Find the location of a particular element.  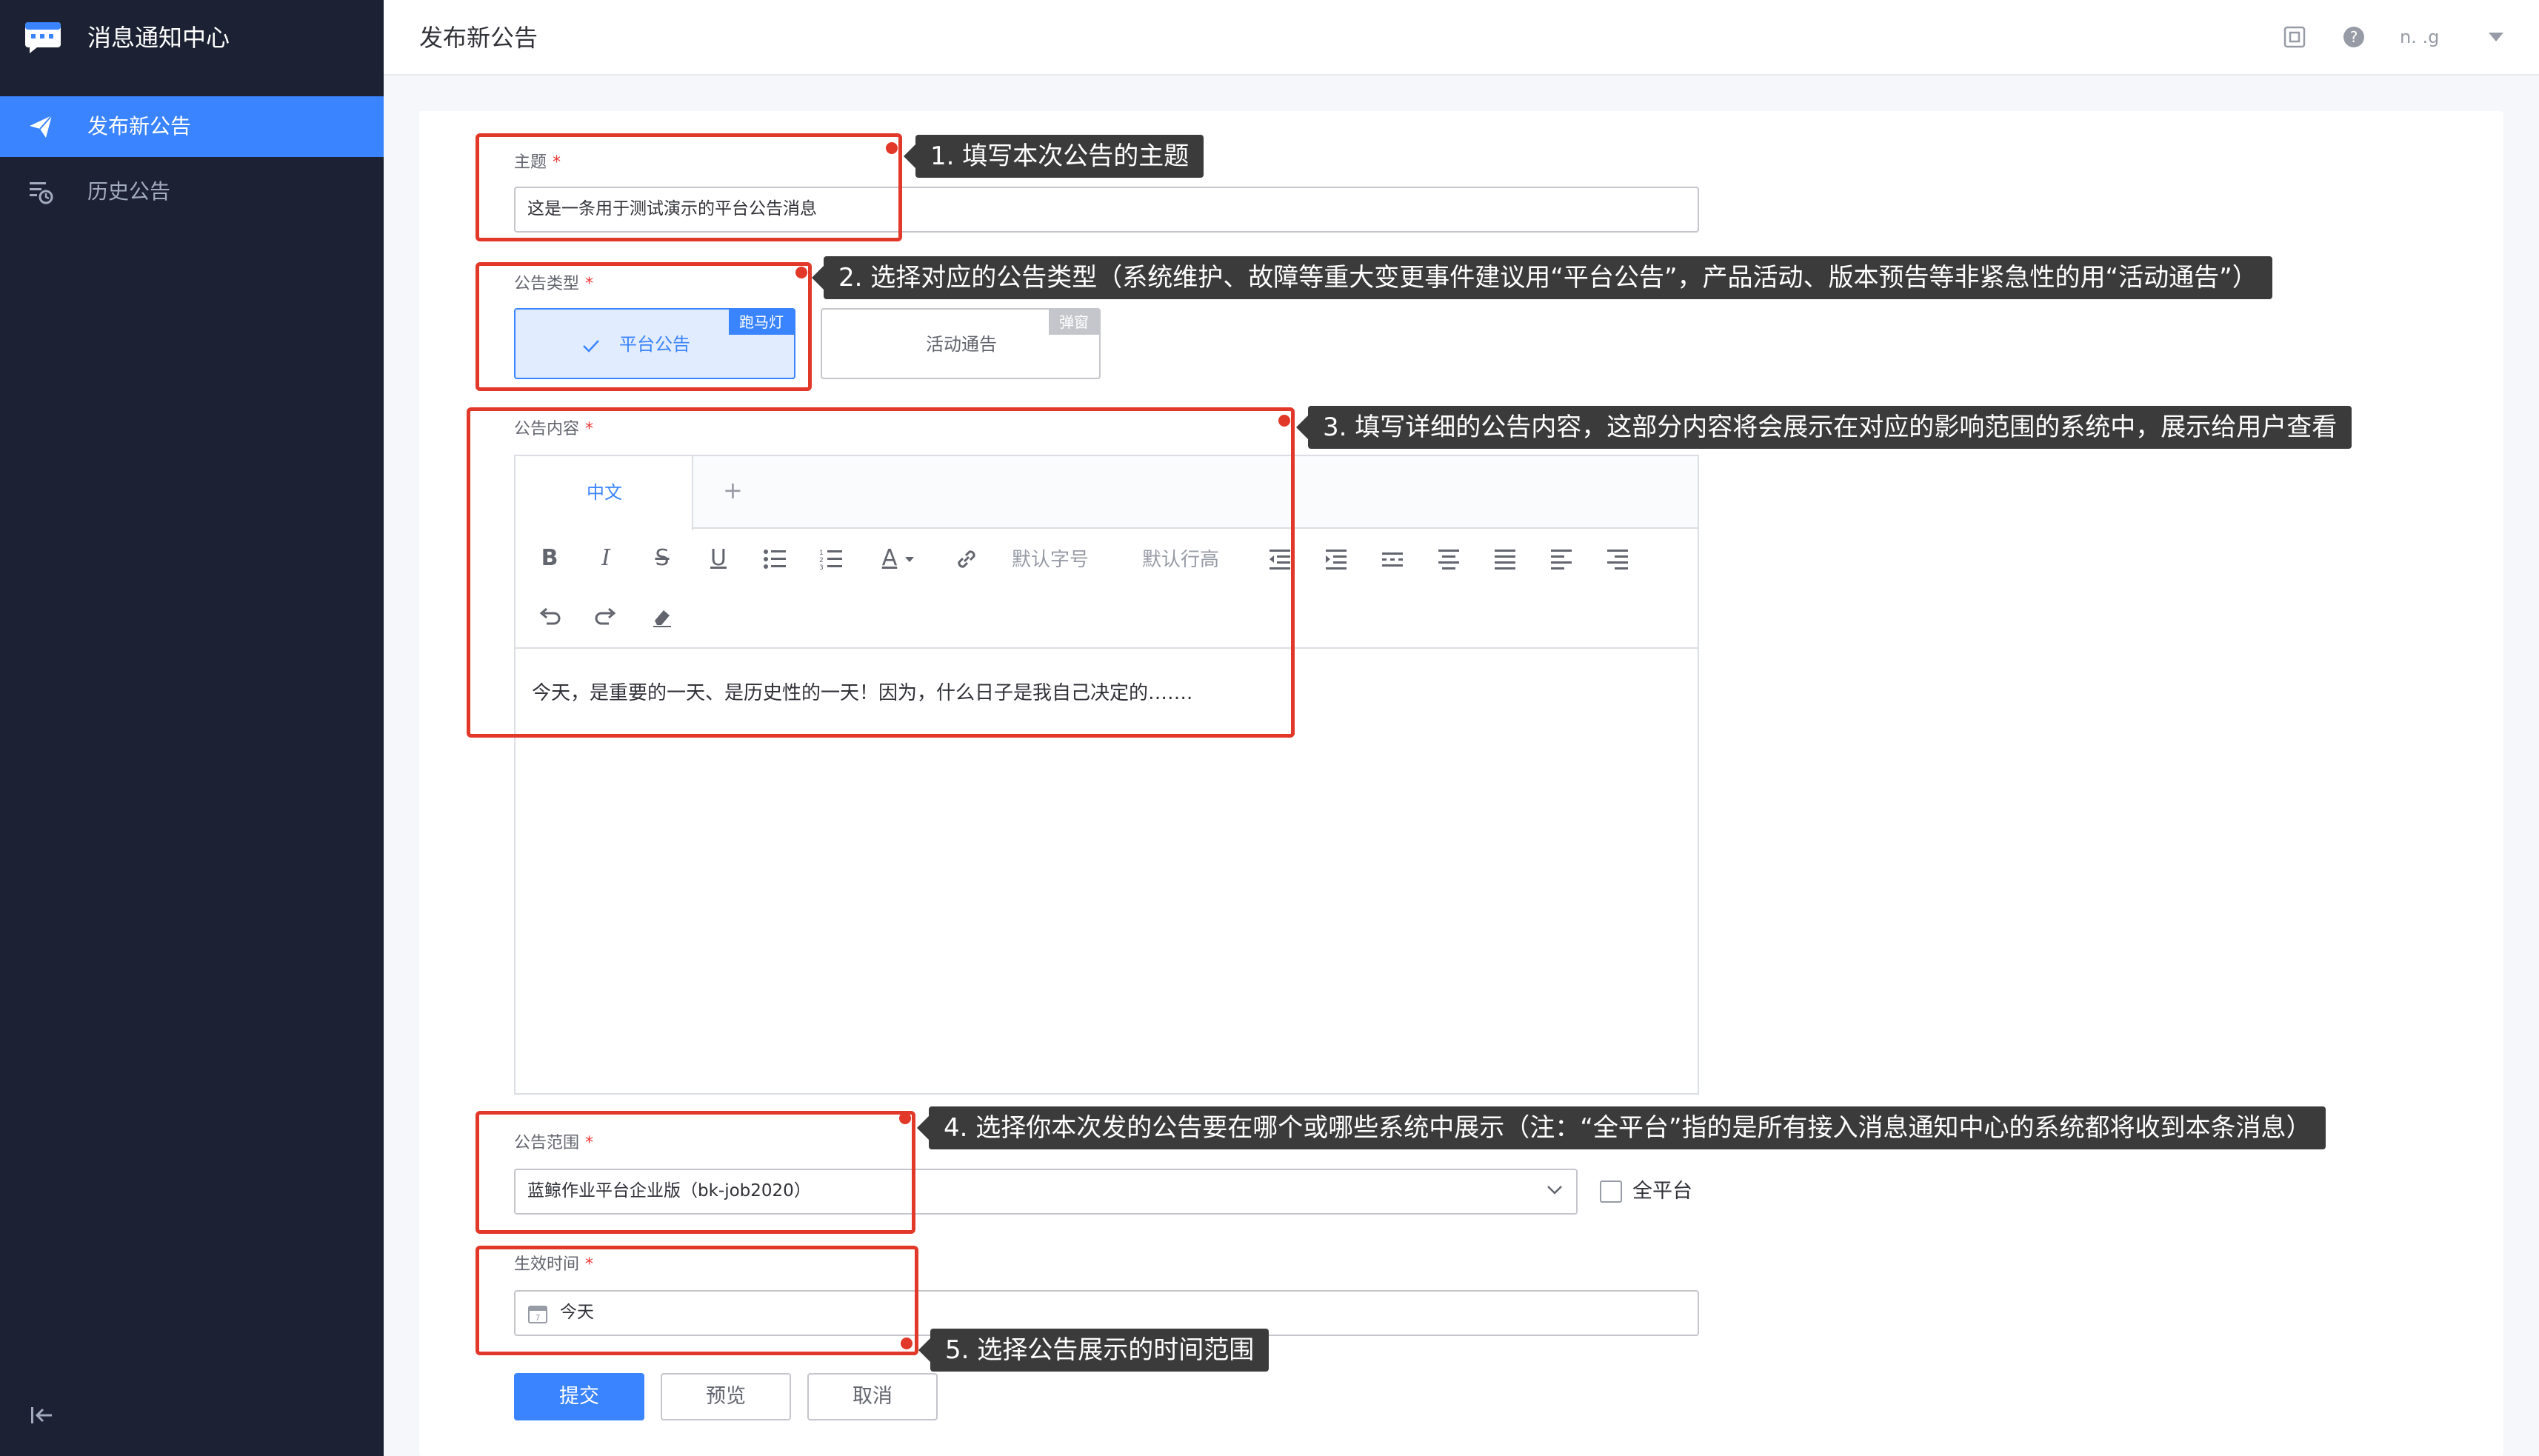

user-name: n. .g is located at coordinates (2419, 37).